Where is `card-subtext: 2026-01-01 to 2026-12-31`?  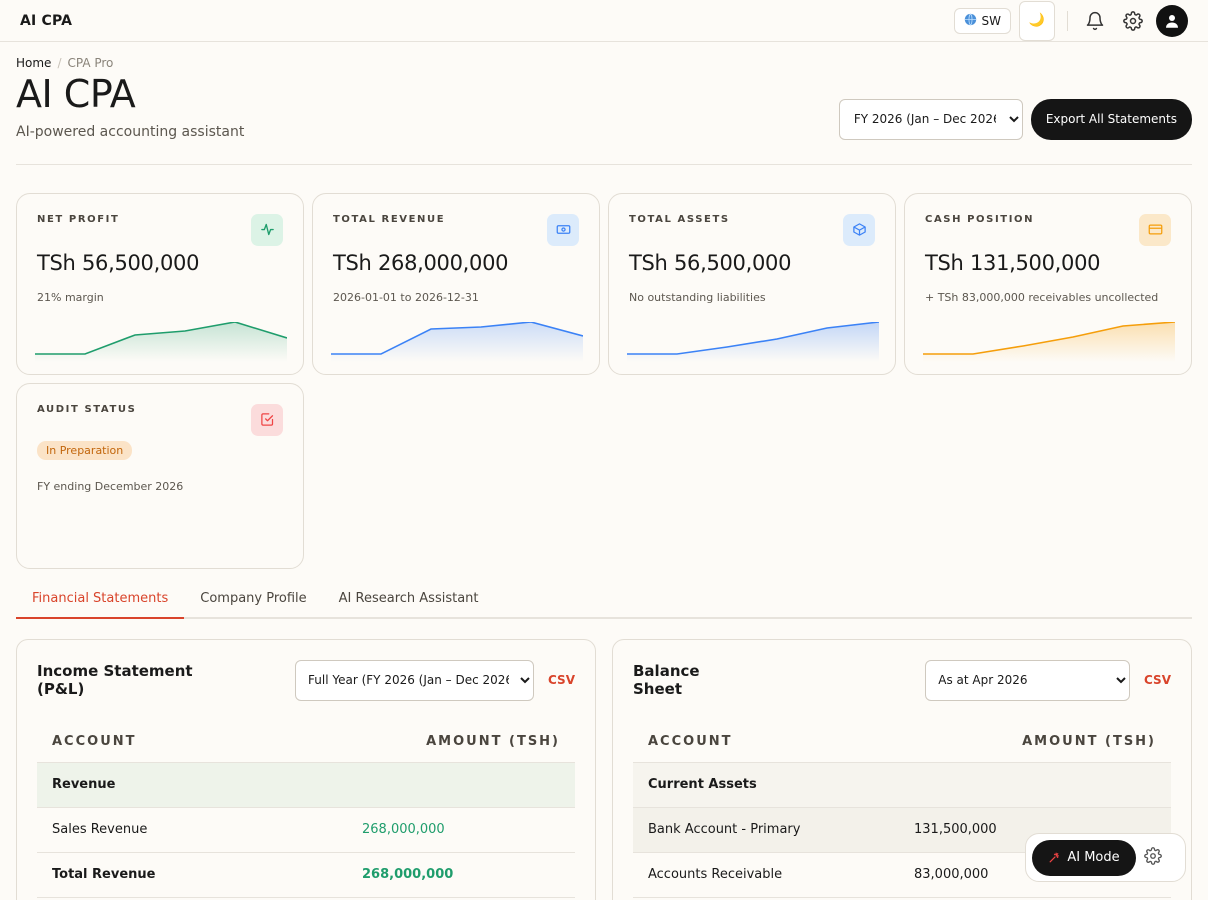
card-subtext: 2026-01-01 to 2026-12-31 is located at coordinates (406, 297).